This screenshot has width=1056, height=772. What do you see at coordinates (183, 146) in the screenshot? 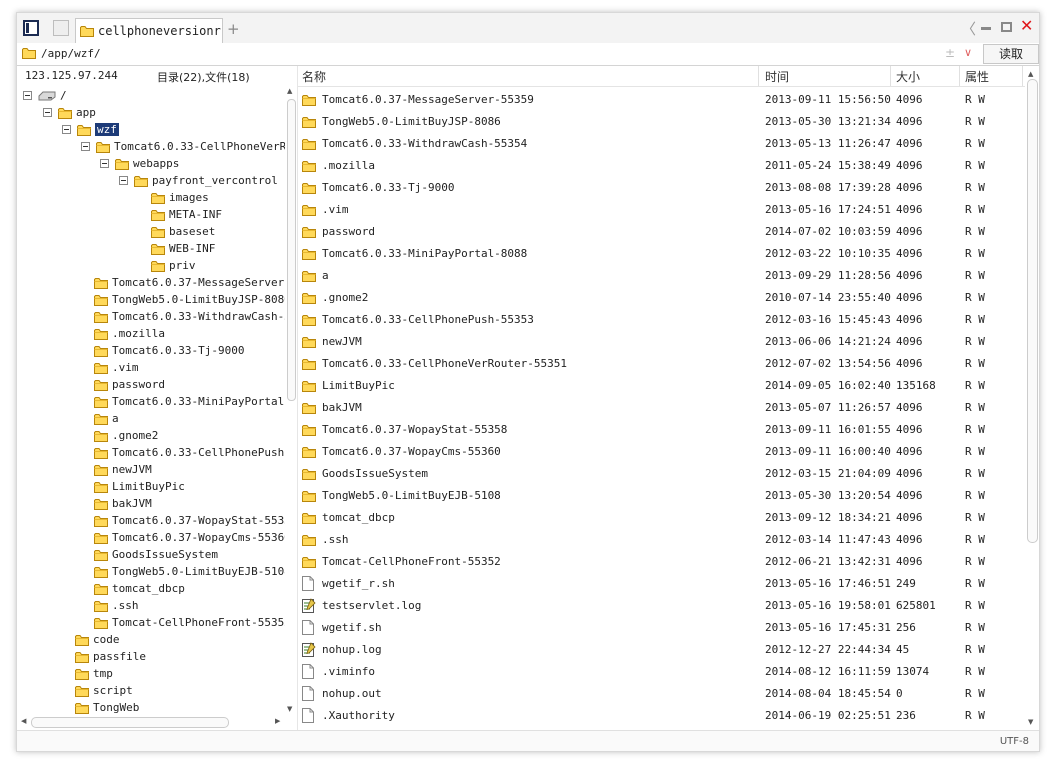
I see `tree-node: Tomcat6.0.33-CellPhoneVerRou` at bounding box center [183, 146].